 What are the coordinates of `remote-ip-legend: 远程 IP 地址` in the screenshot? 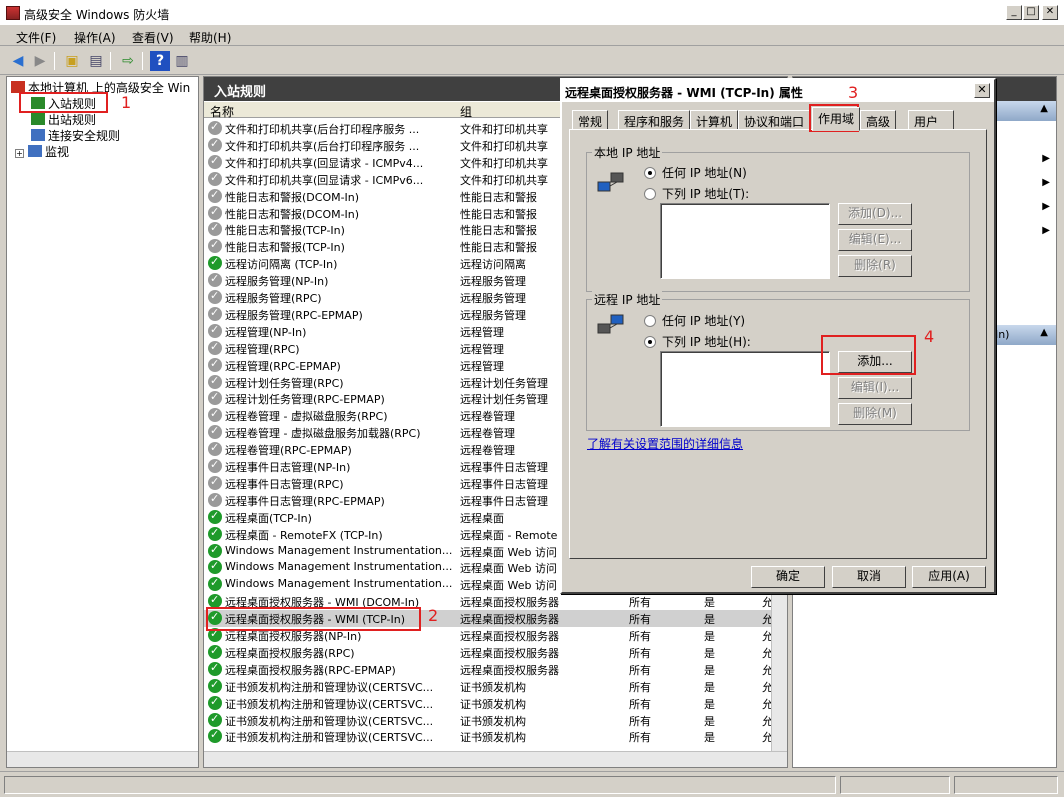 It's located at (627, 299).